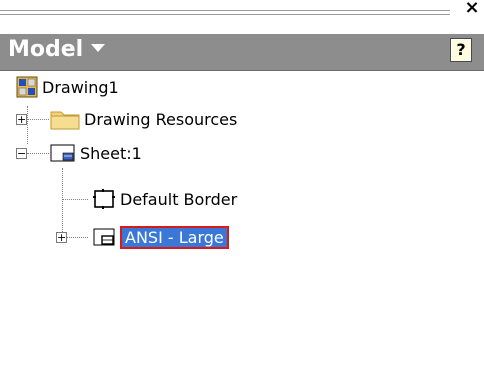  I want to click on window-grip: ×, so click(242, 17).